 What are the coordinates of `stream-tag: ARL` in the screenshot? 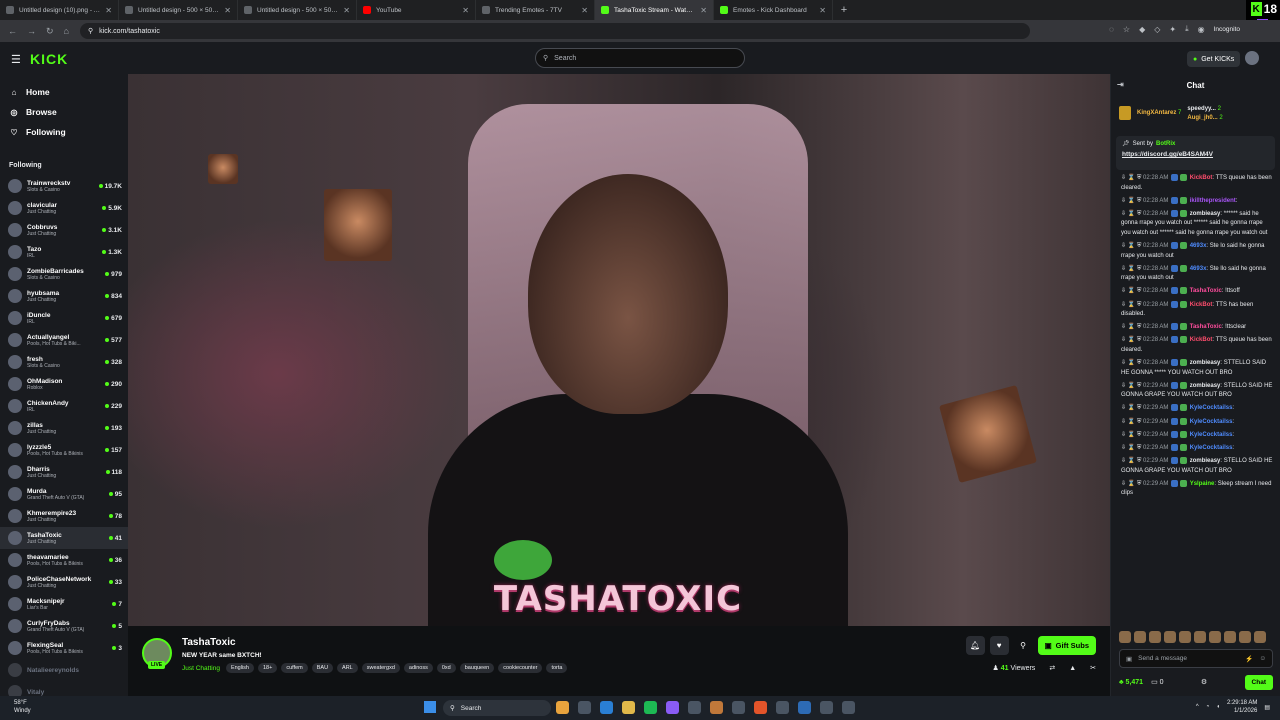 It's located at (347, 668).